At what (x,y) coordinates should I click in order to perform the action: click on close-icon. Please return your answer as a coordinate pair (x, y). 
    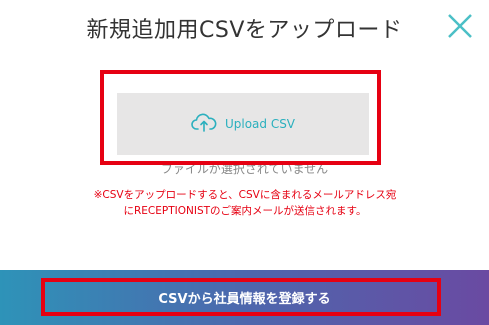
    Looking at the image, I should click on (460, 26).